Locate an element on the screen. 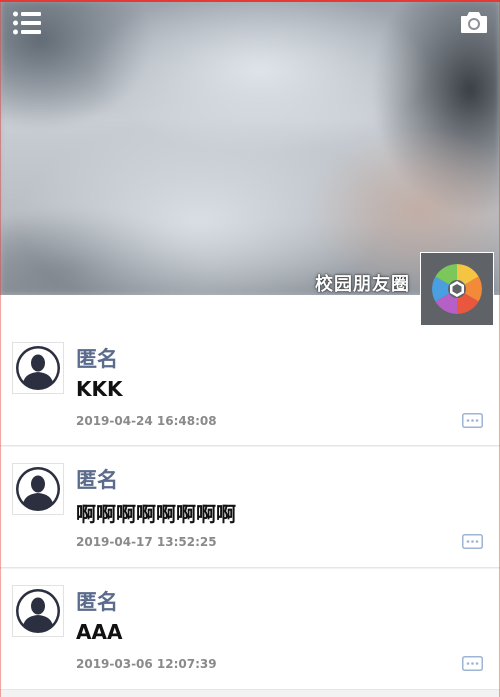 Image resolution: width=500 pixels, height=697 pixels. list-menu-icon is located at coordinates (27, 23).